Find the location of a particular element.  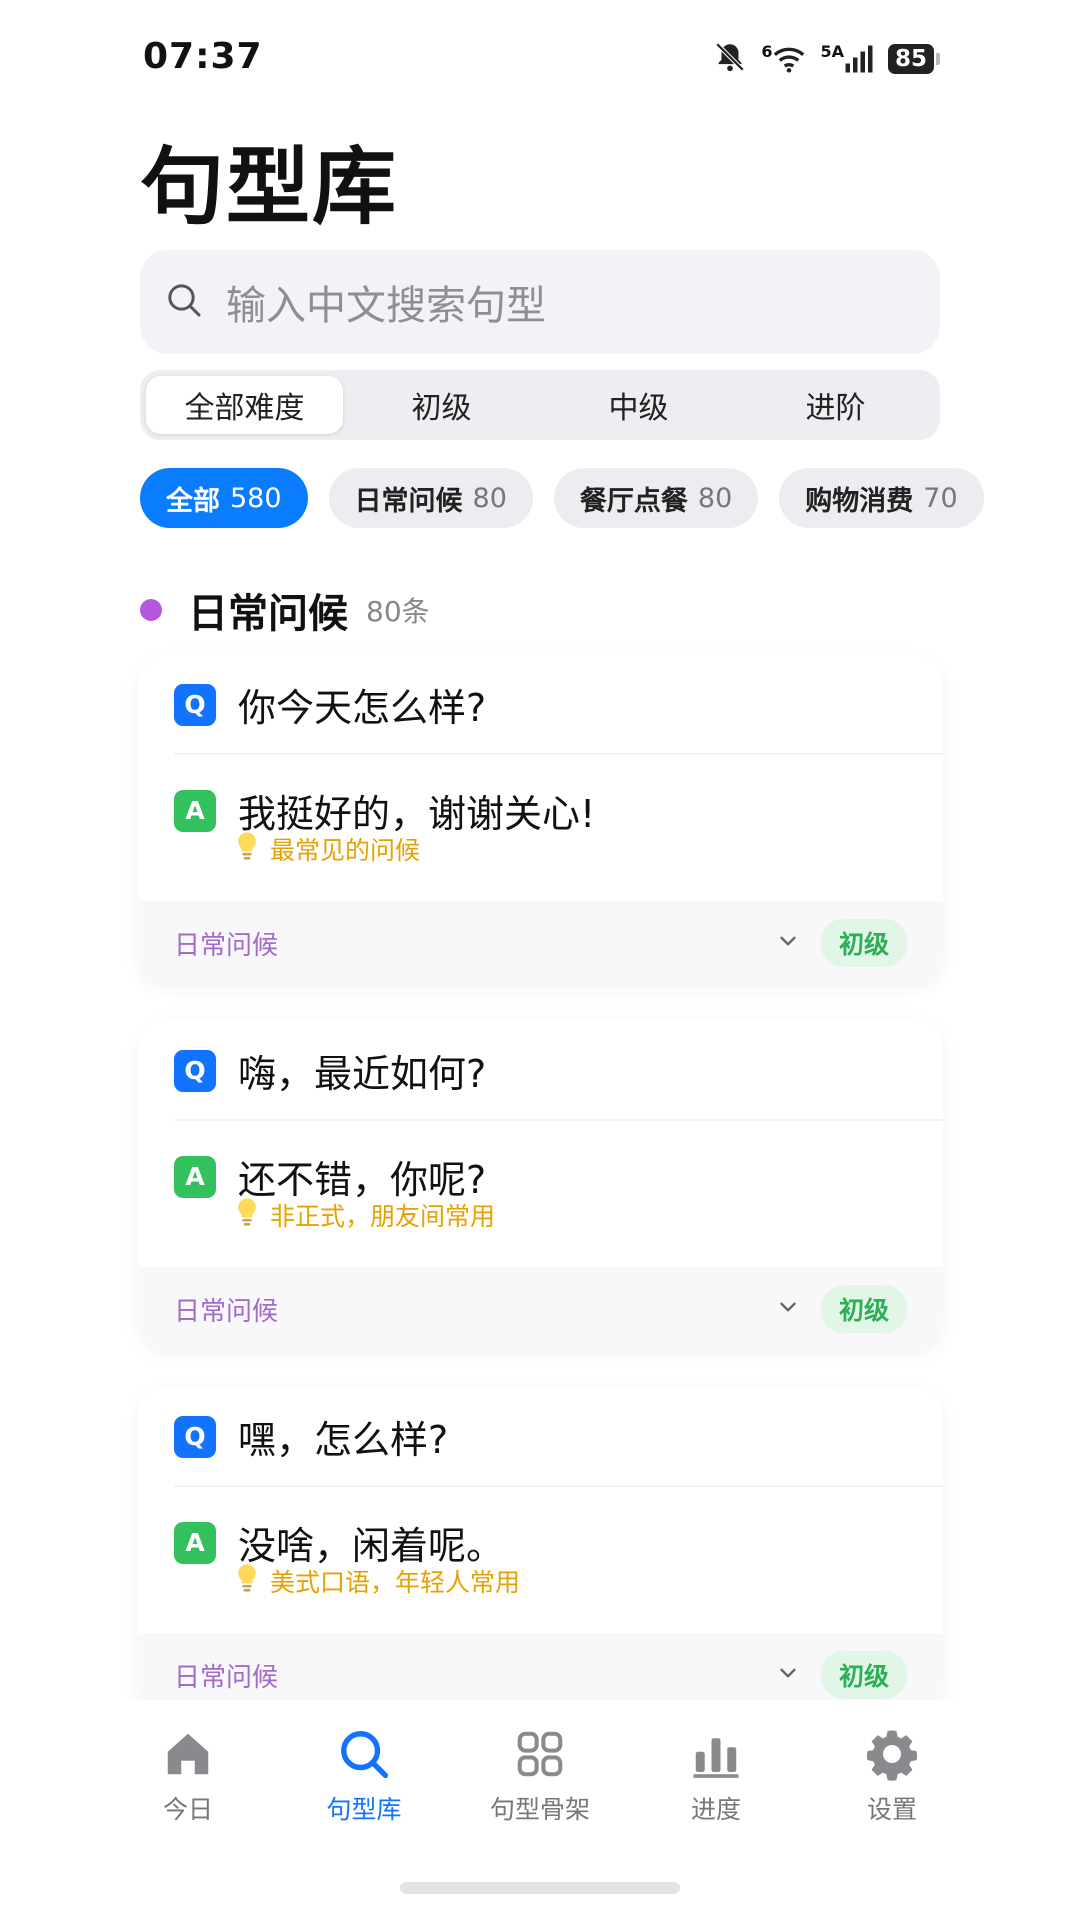

question-row: Q 嗨，最近如何? is located at coordinates (330, 1070).